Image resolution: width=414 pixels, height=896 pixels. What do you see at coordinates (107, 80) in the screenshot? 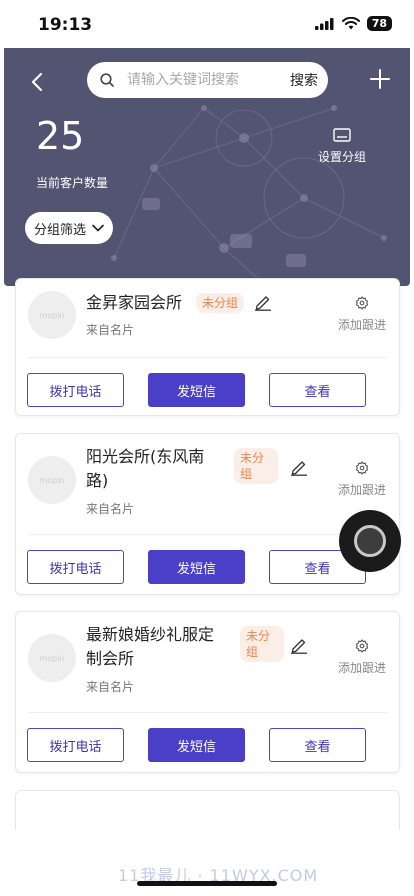
I see `search-icon` at bounding box center [107, 80].